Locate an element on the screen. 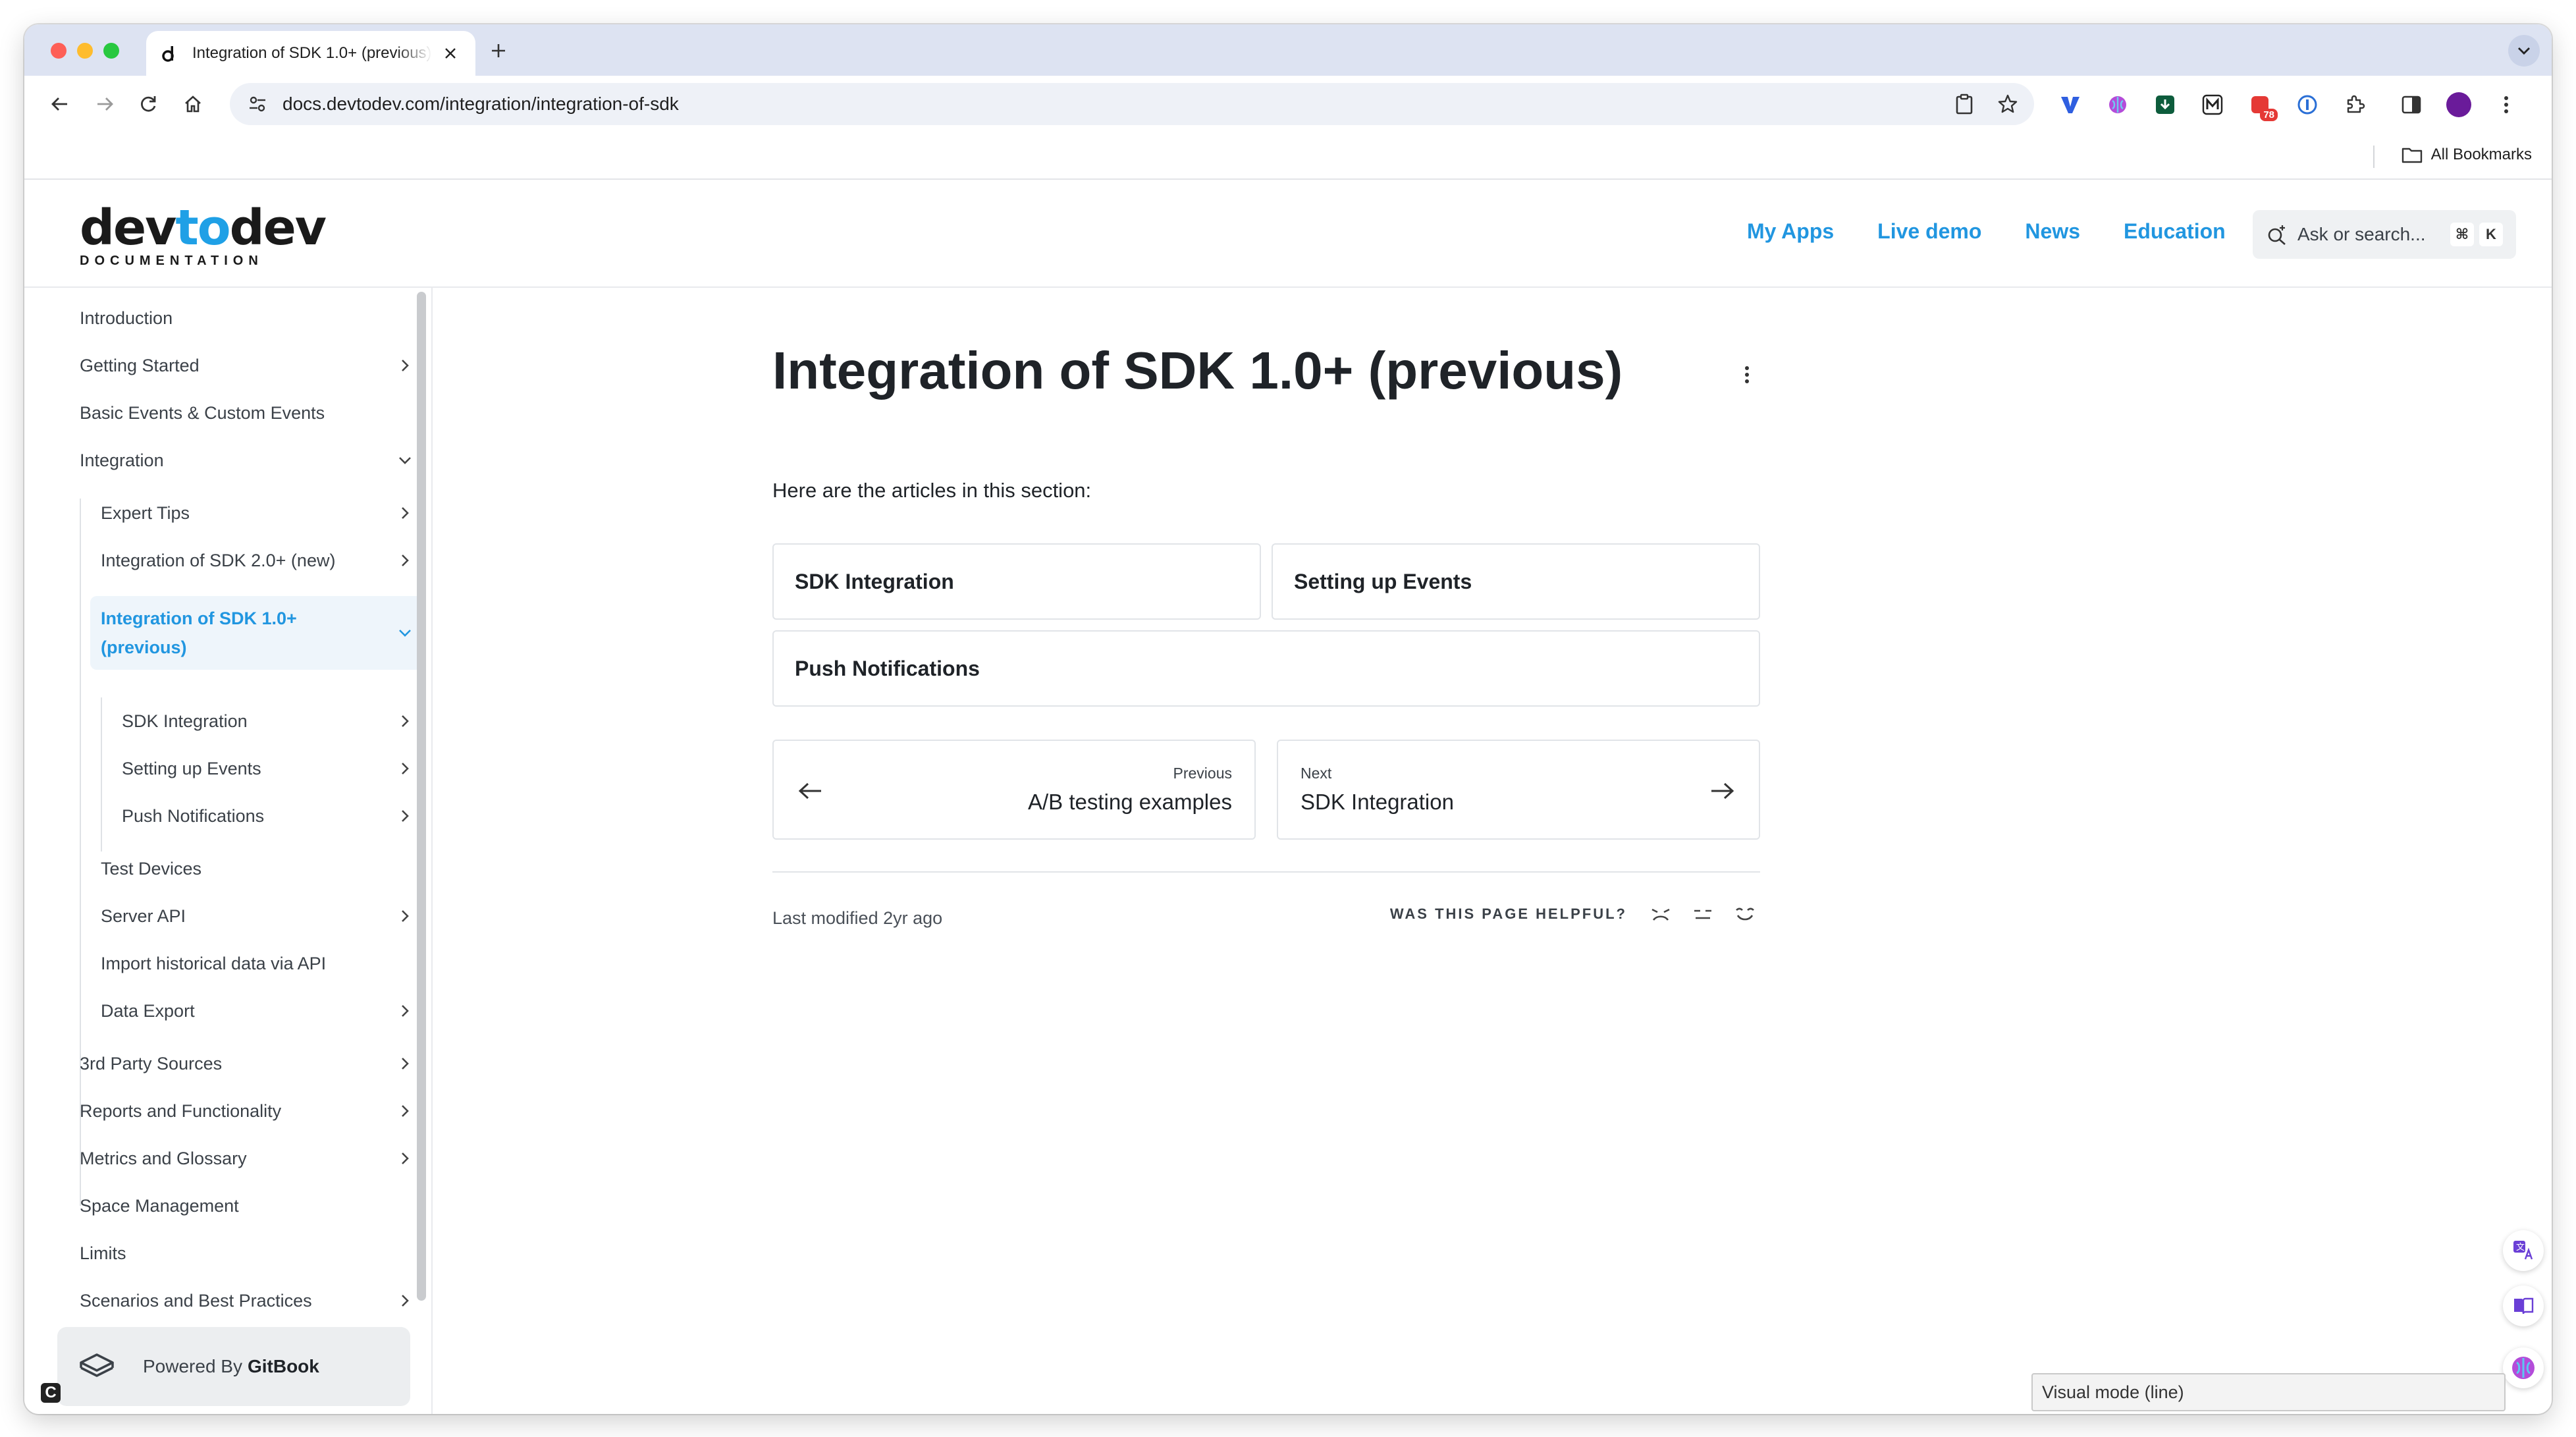  red-extension-icon: 78 is located at coordinates (2260, 104).